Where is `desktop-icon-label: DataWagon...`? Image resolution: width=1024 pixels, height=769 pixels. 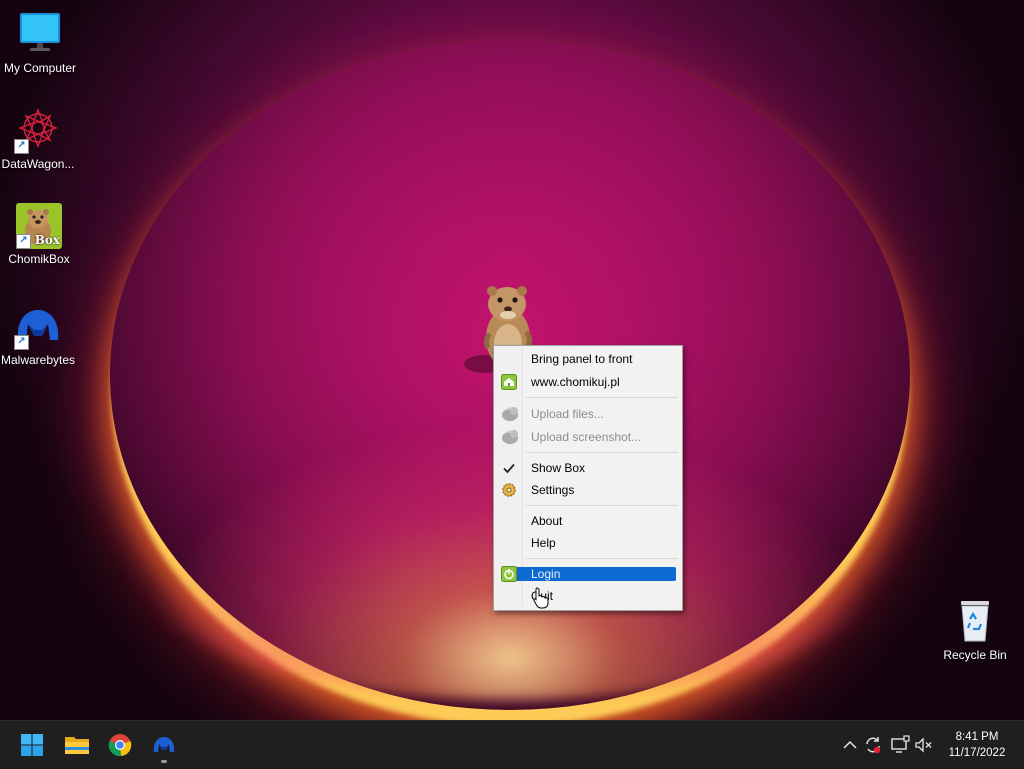
desktop-icon-label: DataWagon... is located at coordinates (38, 164).